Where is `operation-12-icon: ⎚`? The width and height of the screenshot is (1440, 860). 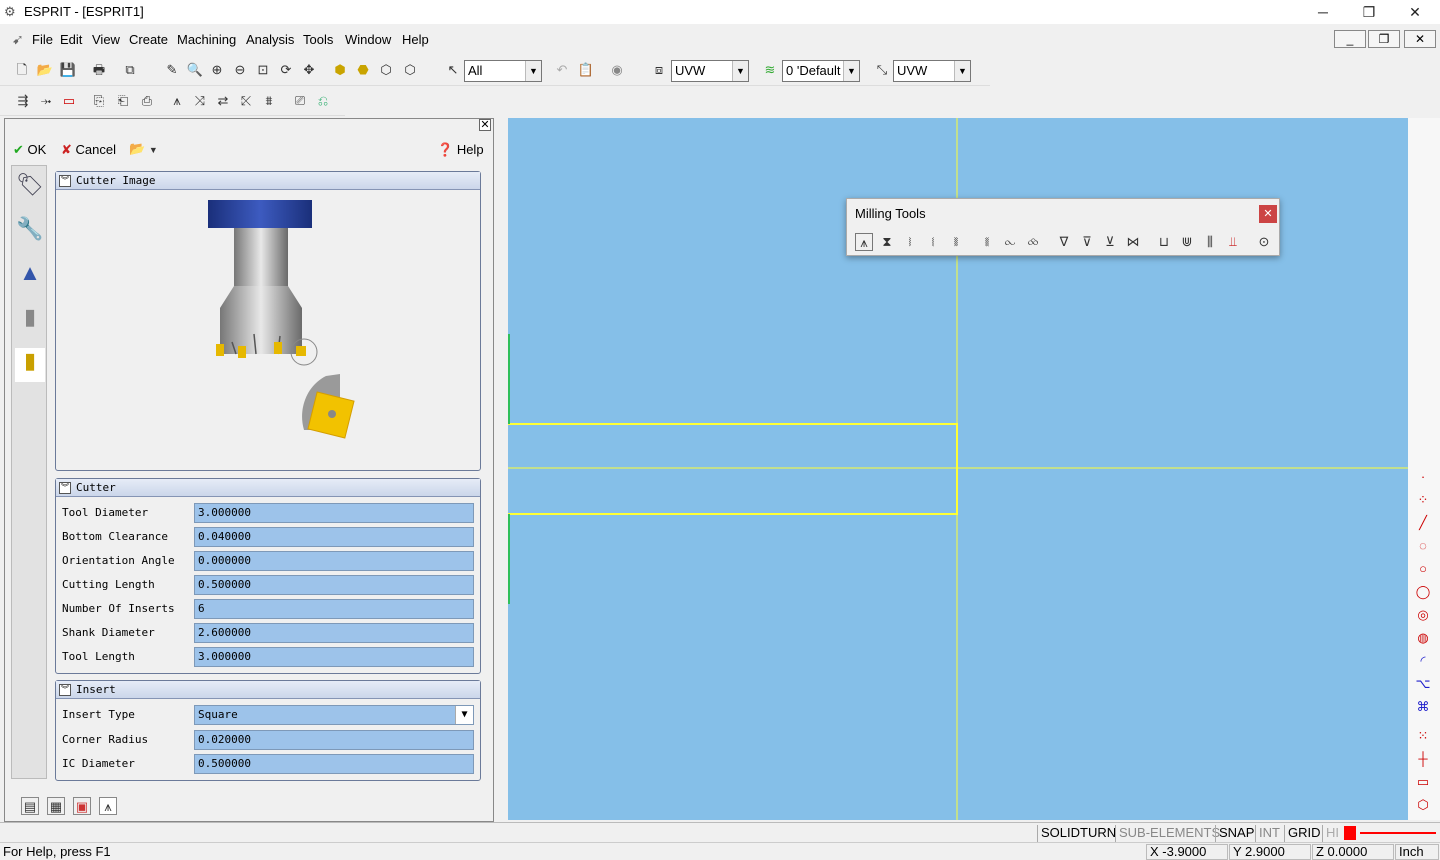 operation-12-icon: ⎚ is located at coordinates (300, 101).